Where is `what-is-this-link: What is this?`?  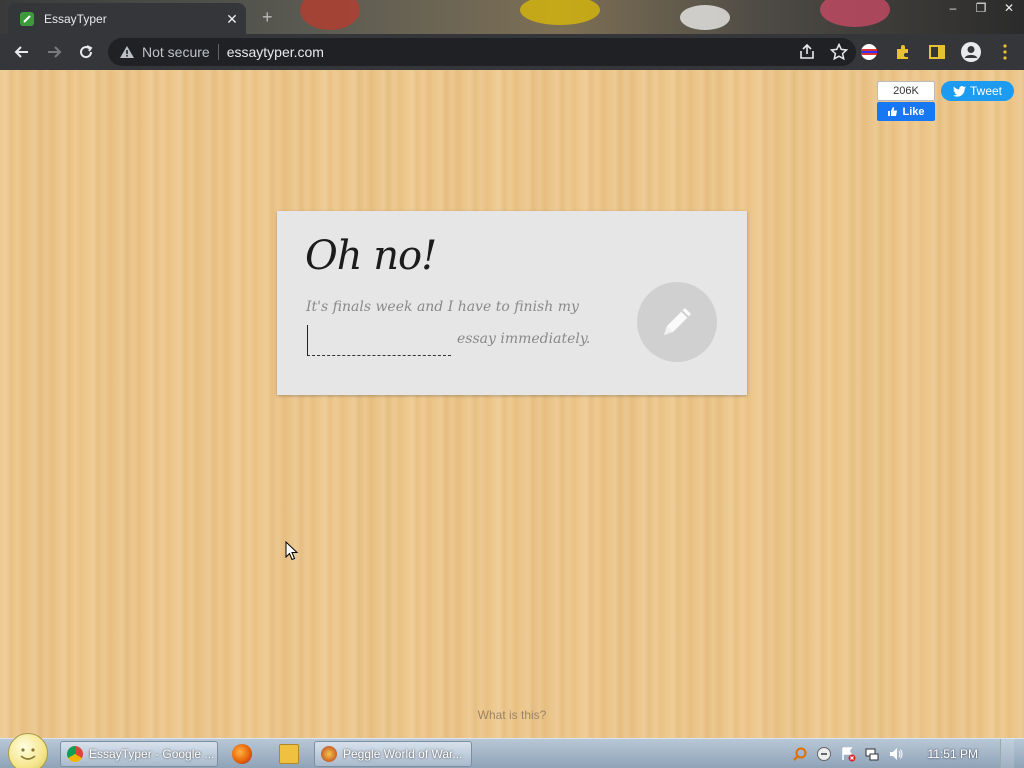
what-is-this-link: What is this? is located at coordinates (512, 715).